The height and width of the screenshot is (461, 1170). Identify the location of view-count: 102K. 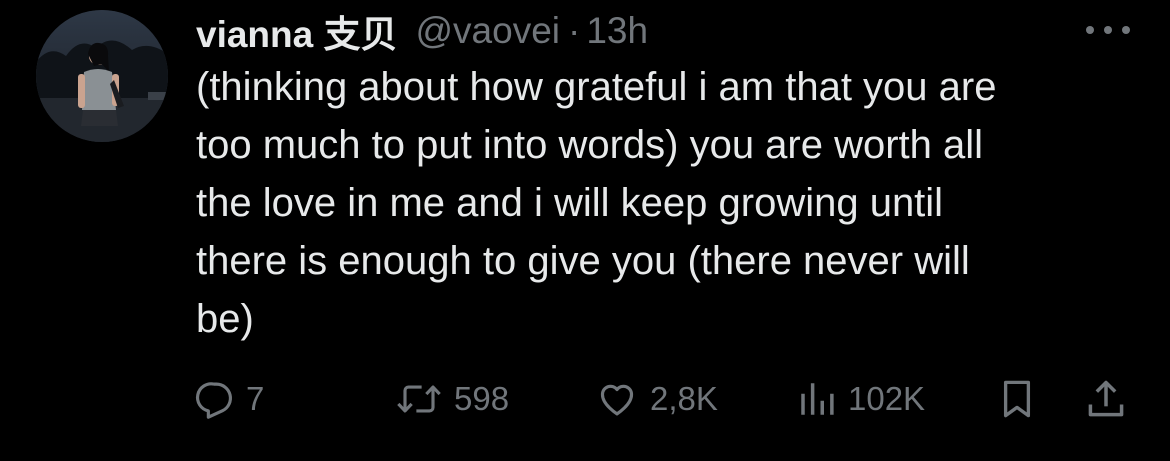
(887, 398).